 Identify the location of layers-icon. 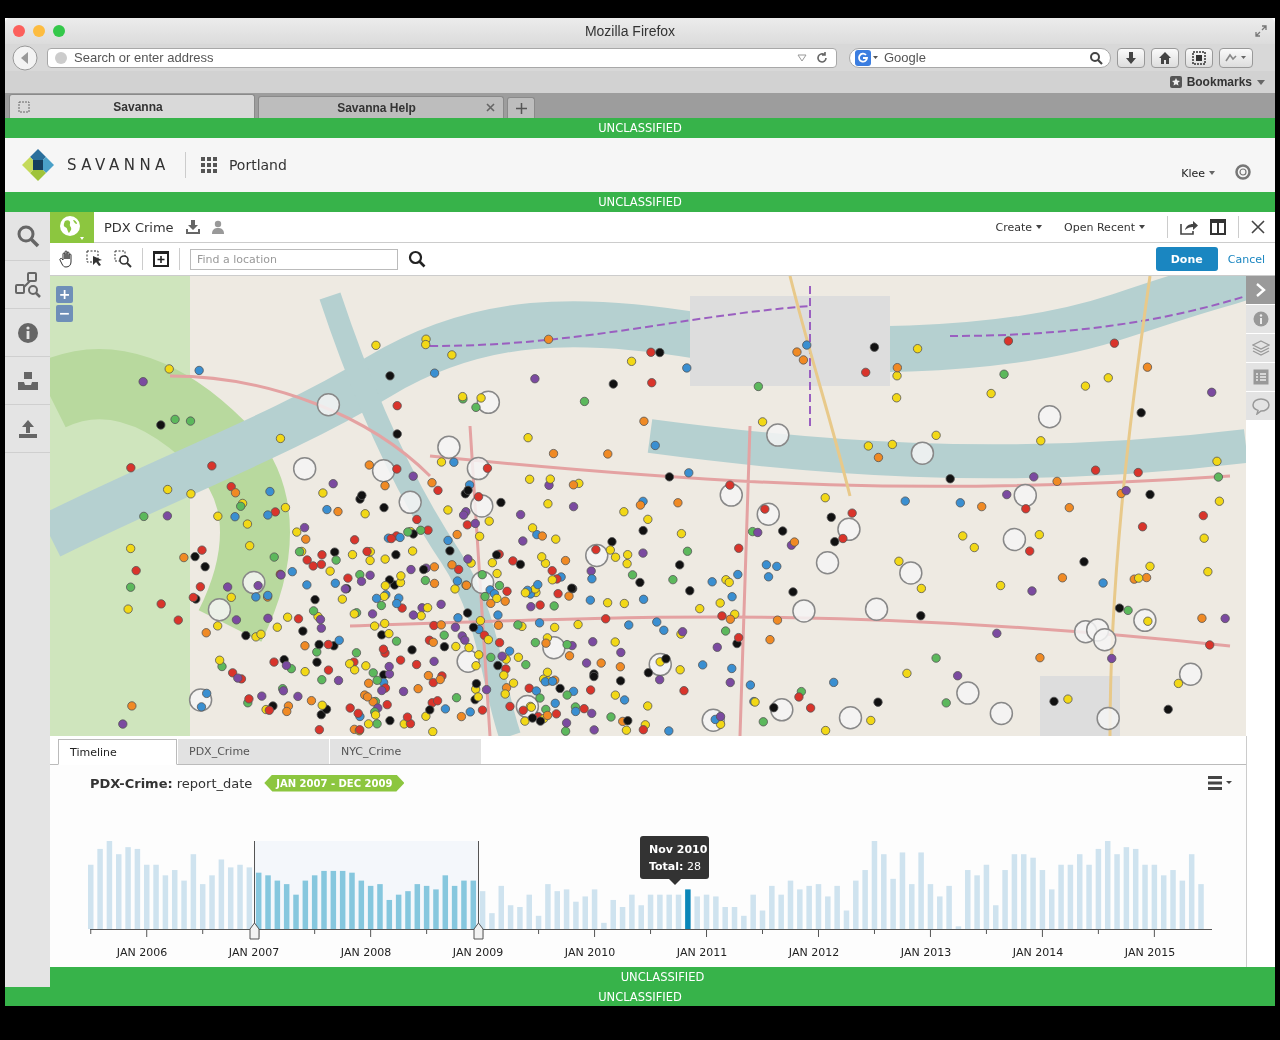
(1260, 348).